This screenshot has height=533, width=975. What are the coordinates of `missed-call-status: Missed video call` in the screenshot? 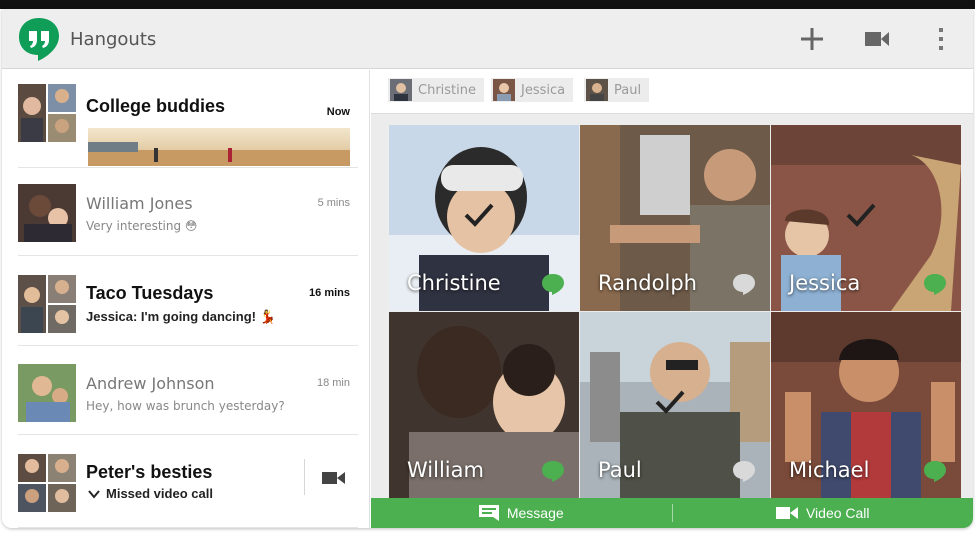 It's located at (150, 493).